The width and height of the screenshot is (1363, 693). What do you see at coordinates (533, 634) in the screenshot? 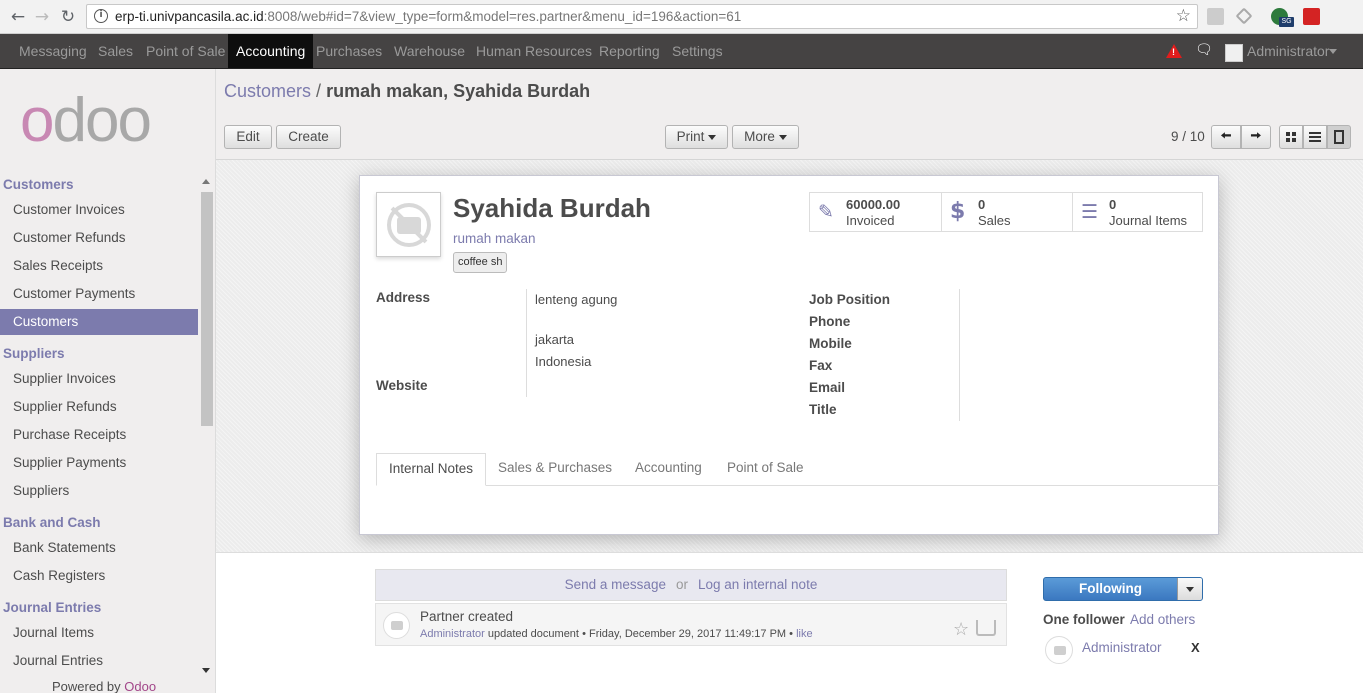
I see `message-action: updated document` at bounding box center [533, 634].